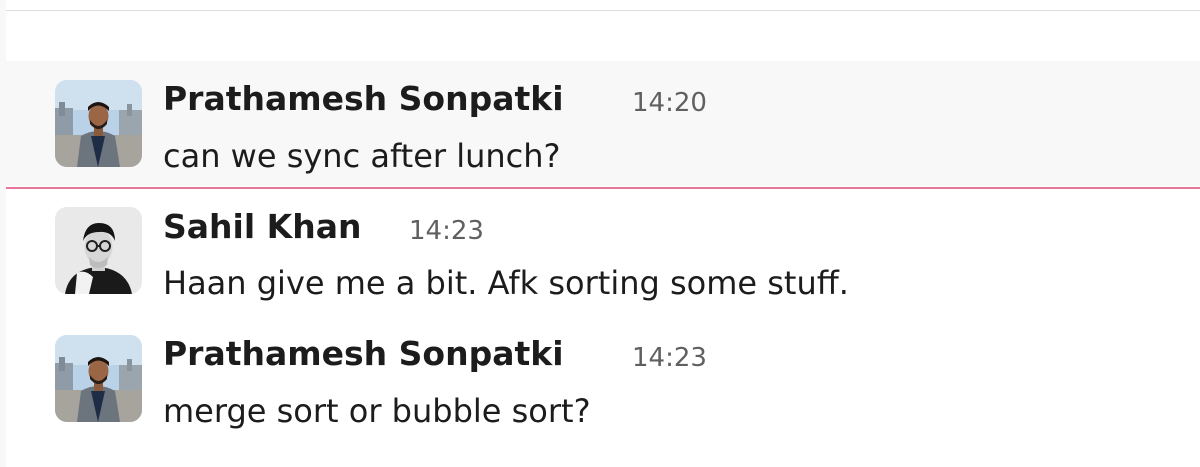 Image resolution: width=1200 pixels, height=467 pixels. I want to click on top-divider, so click(600, 5).